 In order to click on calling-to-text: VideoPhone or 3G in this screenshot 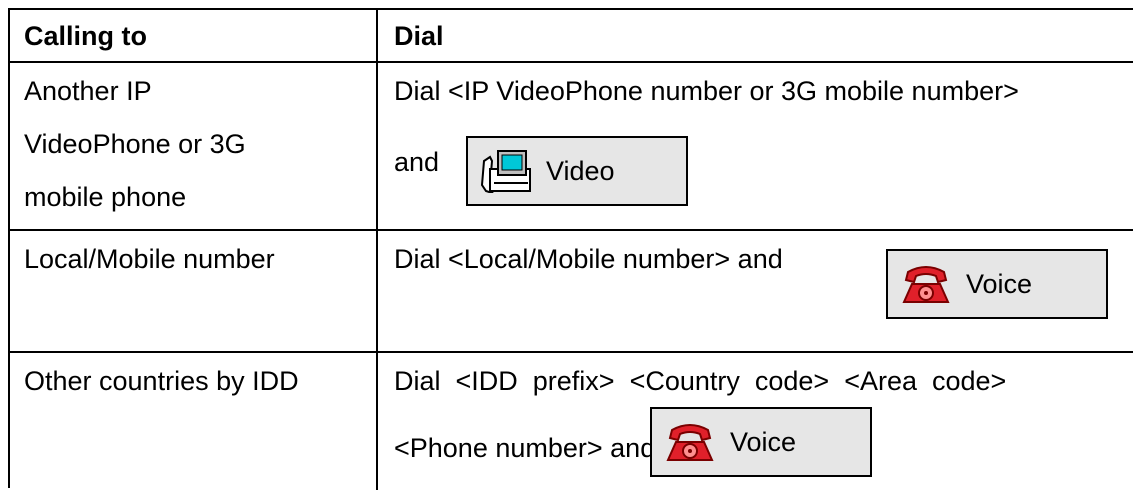, I will do `click(135, 144)`.